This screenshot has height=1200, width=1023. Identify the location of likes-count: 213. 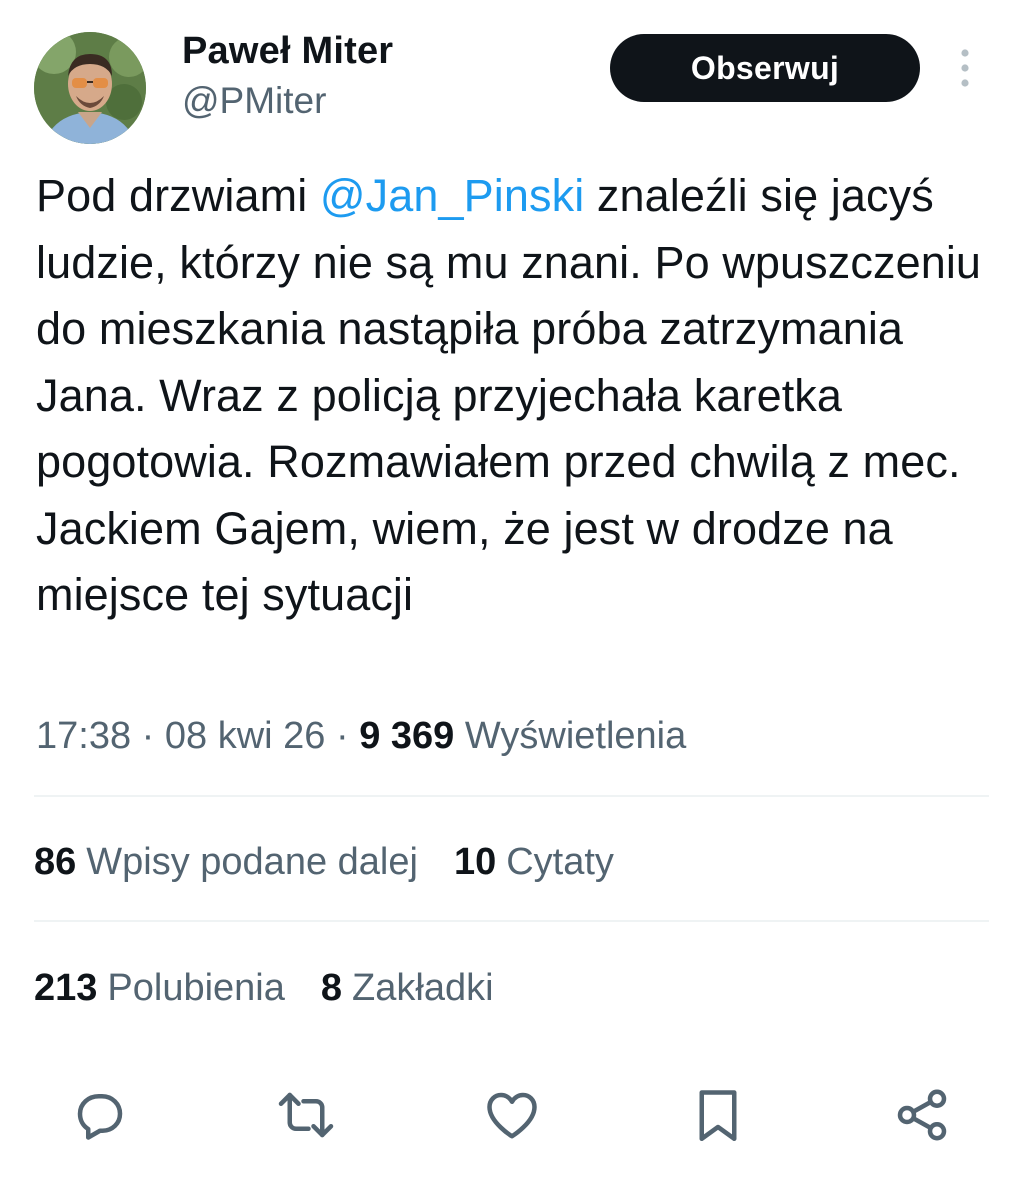
(66, 988).